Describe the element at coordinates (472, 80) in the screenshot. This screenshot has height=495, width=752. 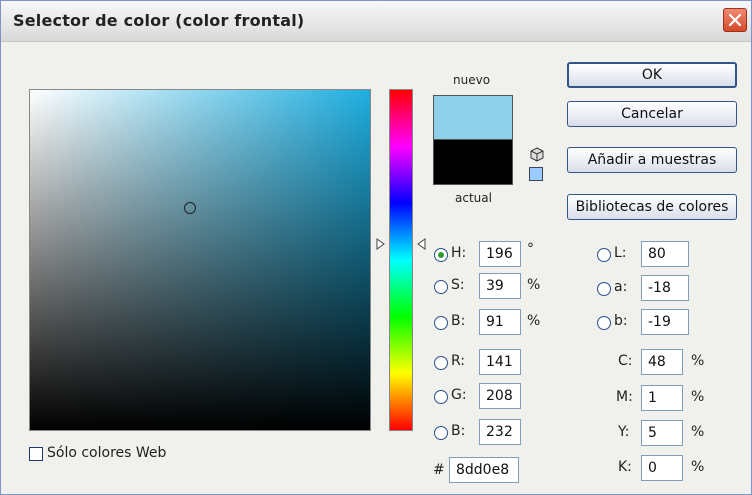
I see `new-color-label: nuevo` at that location.